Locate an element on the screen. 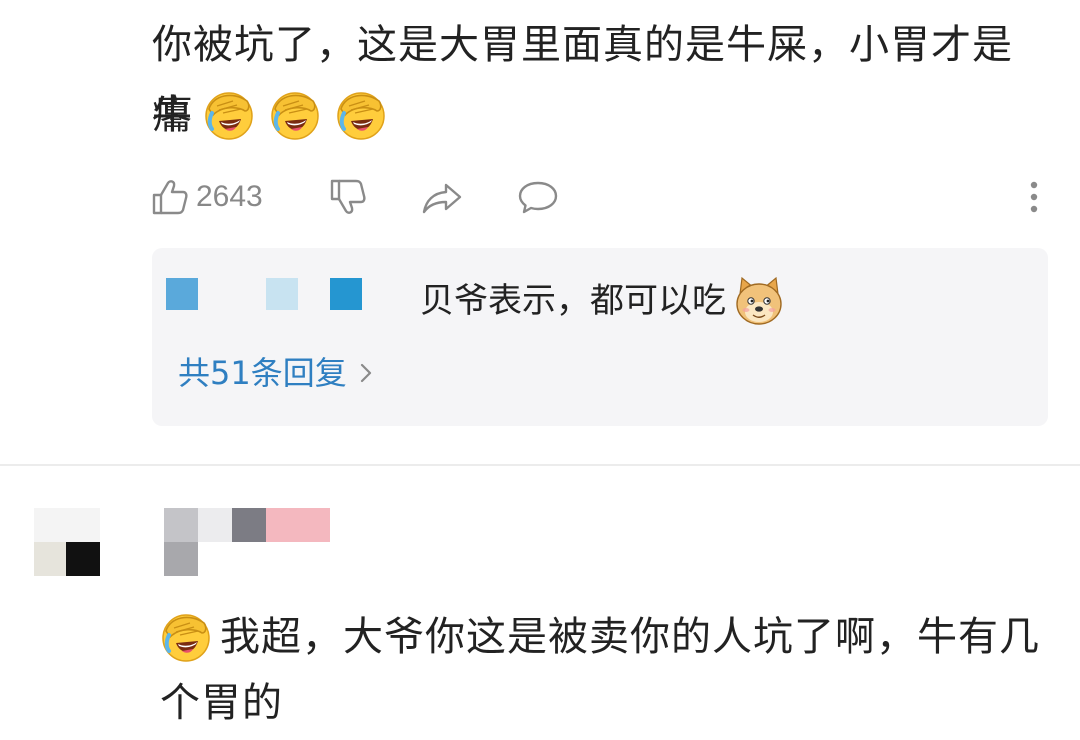 This screenshot has height=740, width=1080. dislike-button is located at coordinates (348, 197).